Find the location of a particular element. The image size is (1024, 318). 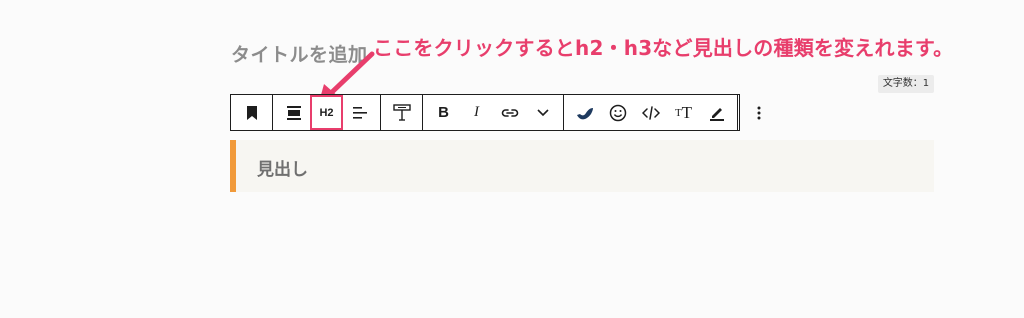

layout-group is located at coordinates (402, 112).